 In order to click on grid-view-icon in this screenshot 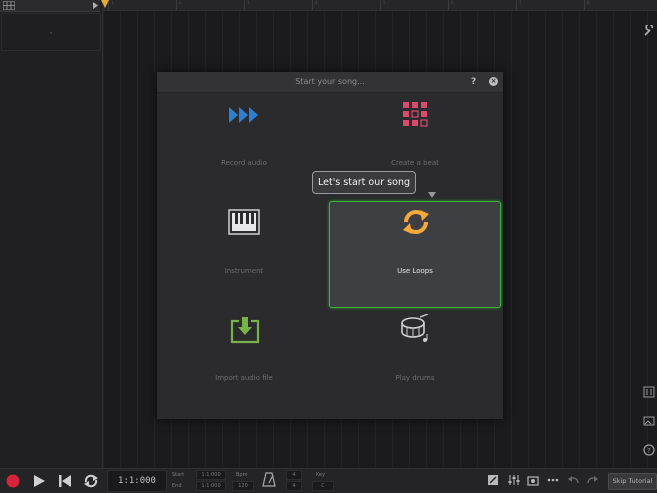, I will do `click(9, 5)`.